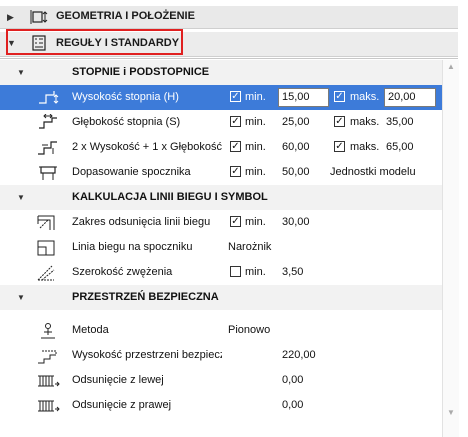 The width and height of the screenshot is (468, 437). What do you see at coordinates (221, 380) in the screenshot?
I see `row-odsuniecie-lewej: Odsunięcie z lewej 0,00` at bounding box center [221, 380].